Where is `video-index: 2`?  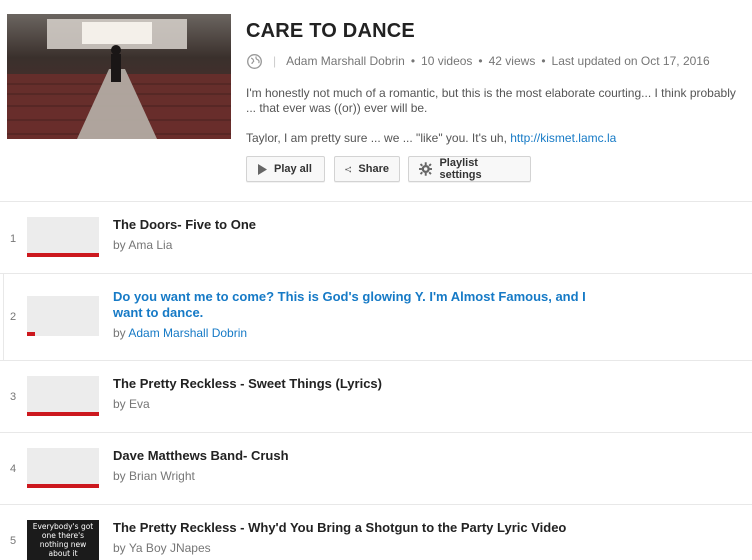
video-index: 2 is located at coordinates (13, 317).